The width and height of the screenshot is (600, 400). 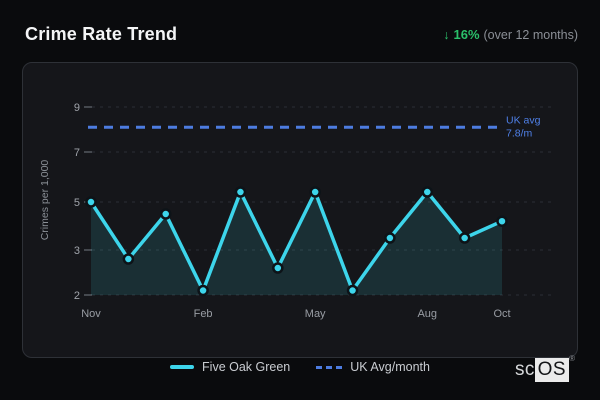 I want to click on x-tick-label: Oct, so click(x=501, y=314).